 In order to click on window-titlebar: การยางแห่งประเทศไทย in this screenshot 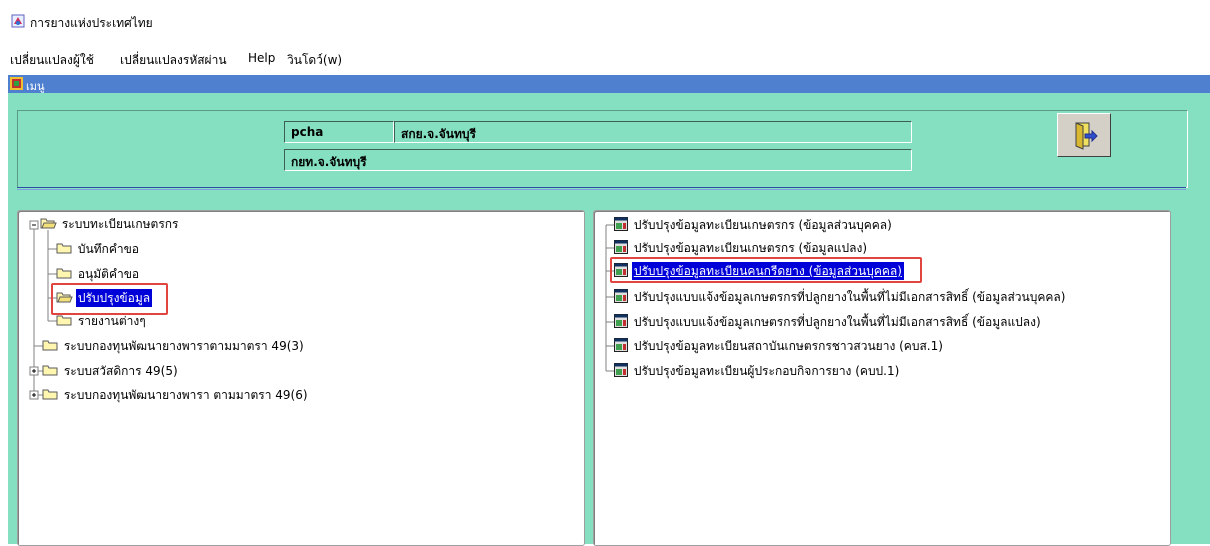, I will do `click(605, 20)`.